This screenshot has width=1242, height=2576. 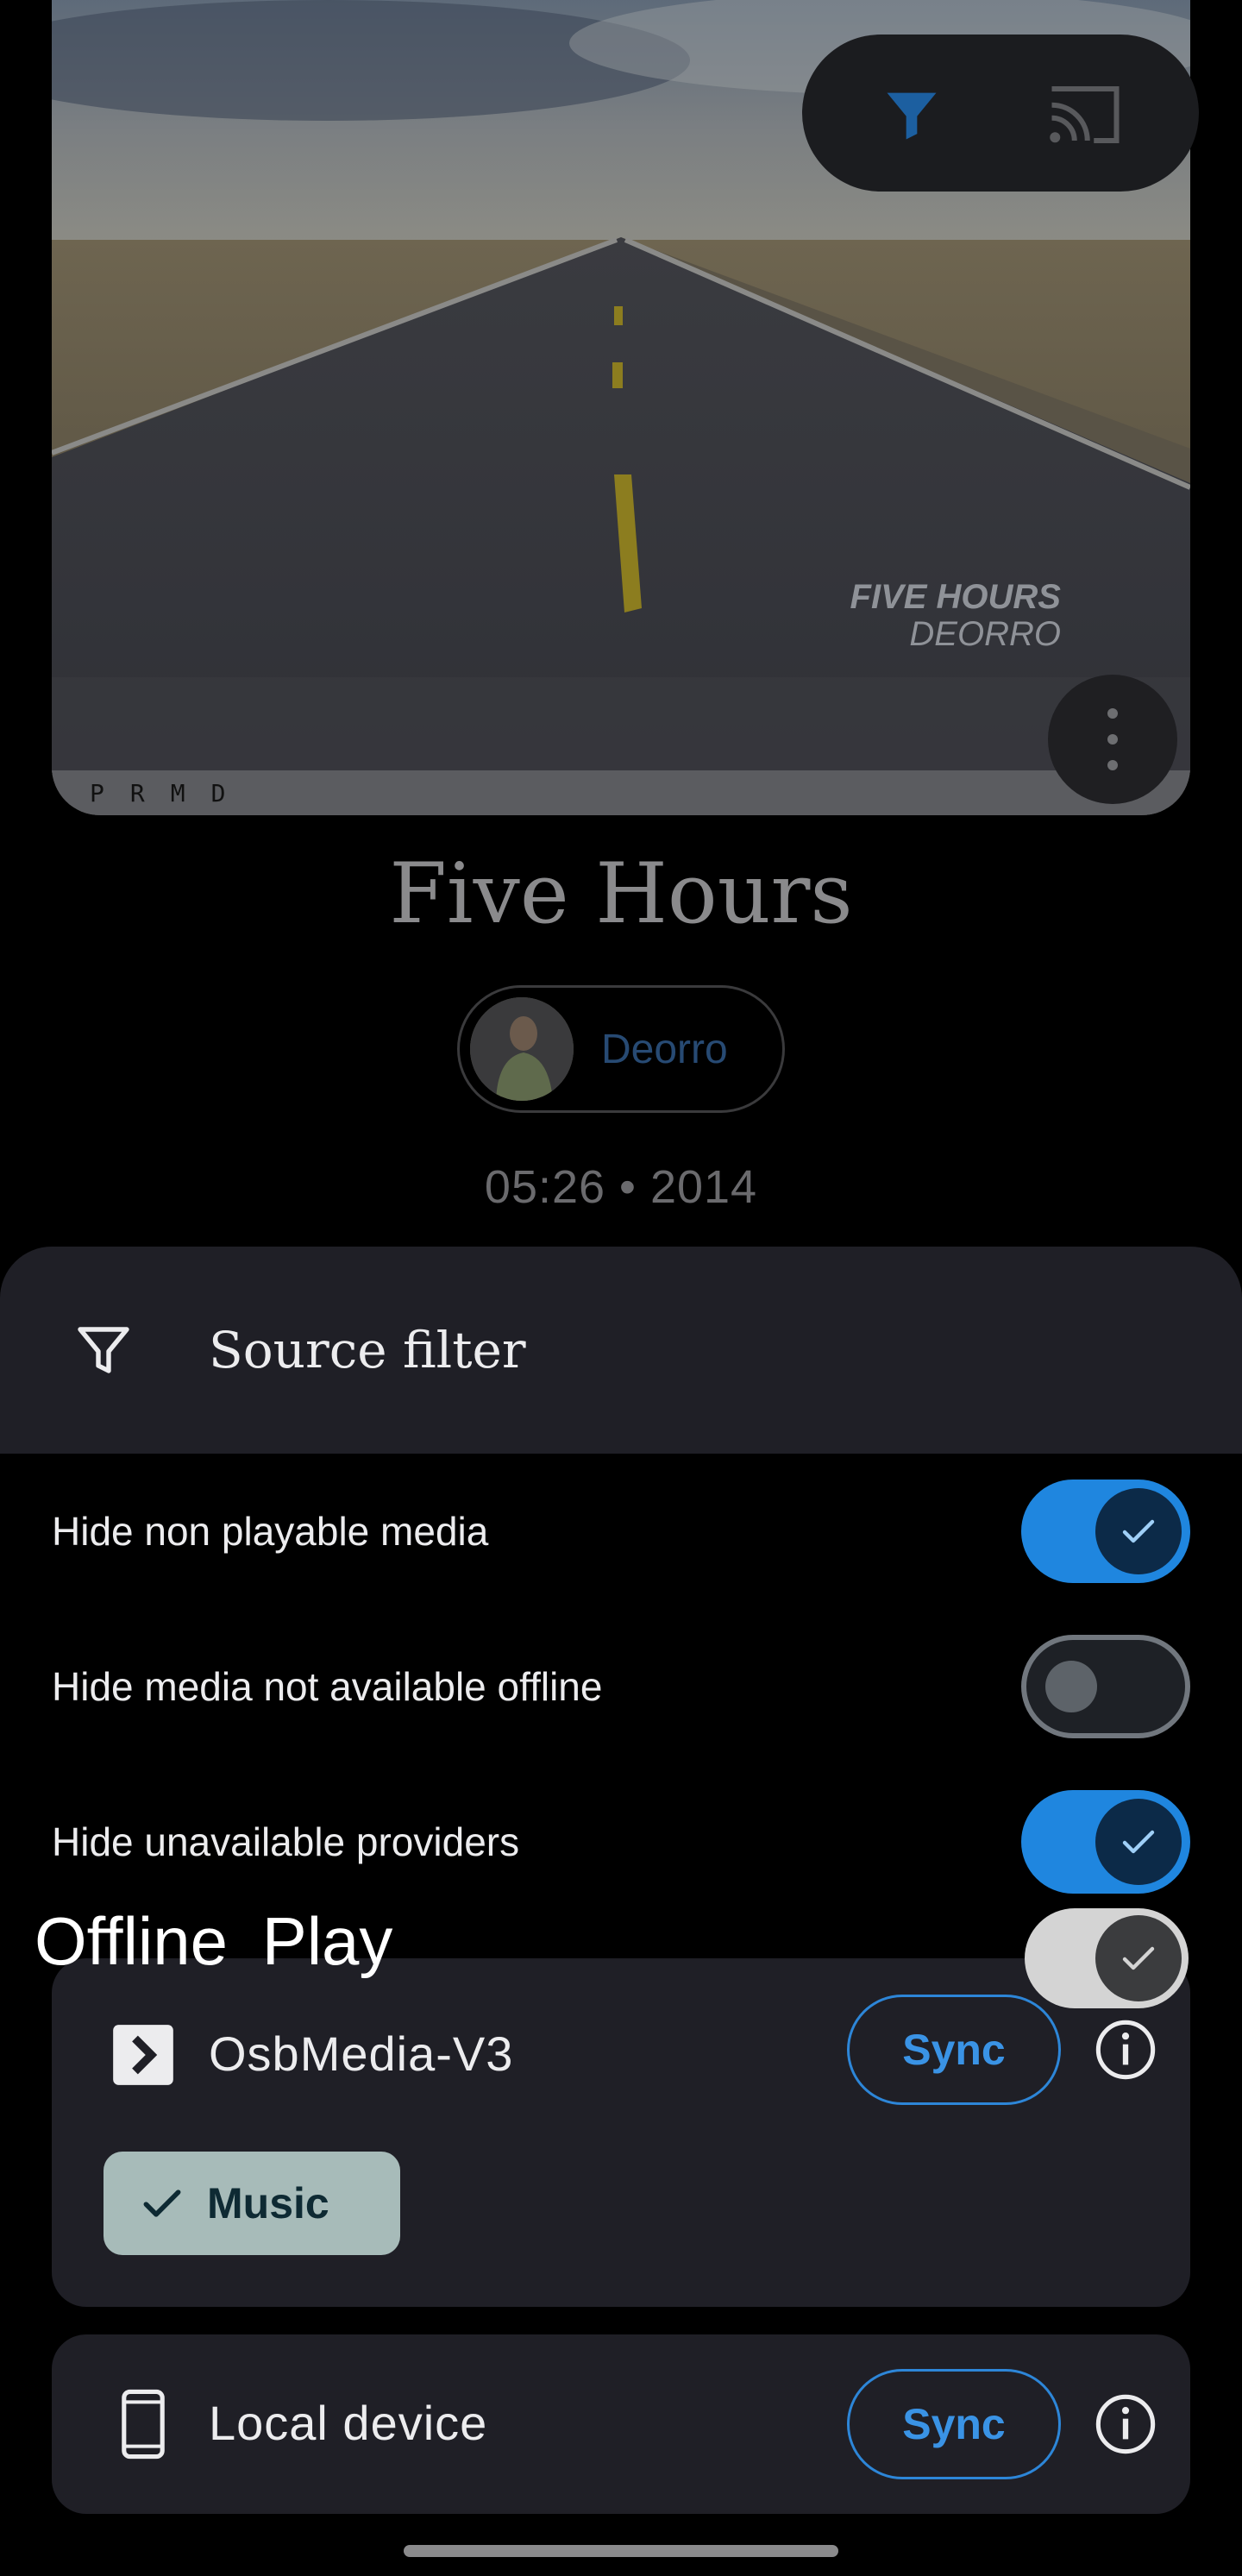 I want to click on toggle-row-hide-offline: Hide media not available offline, so click(x=621, y=1686).